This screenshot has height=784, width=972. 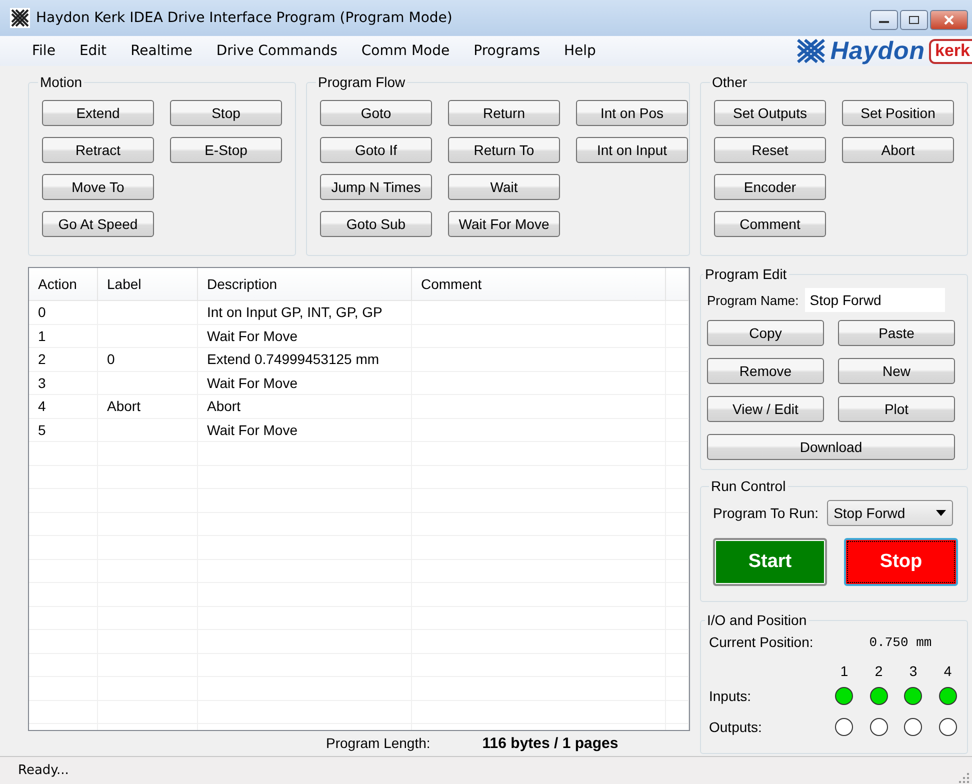 What do you see at coordinates (811, 51) in the screenshot?
I see `logo-icon` at bounding box center [811, 51].